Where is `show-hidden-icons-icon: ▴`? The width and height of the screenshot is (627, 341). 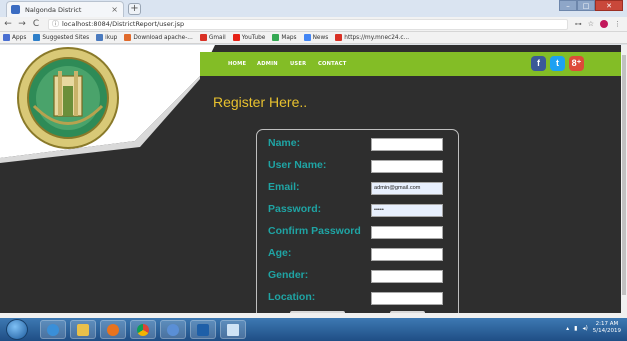 show-hidden-icons-icon: ▴ is located at coordinates (567, 328).